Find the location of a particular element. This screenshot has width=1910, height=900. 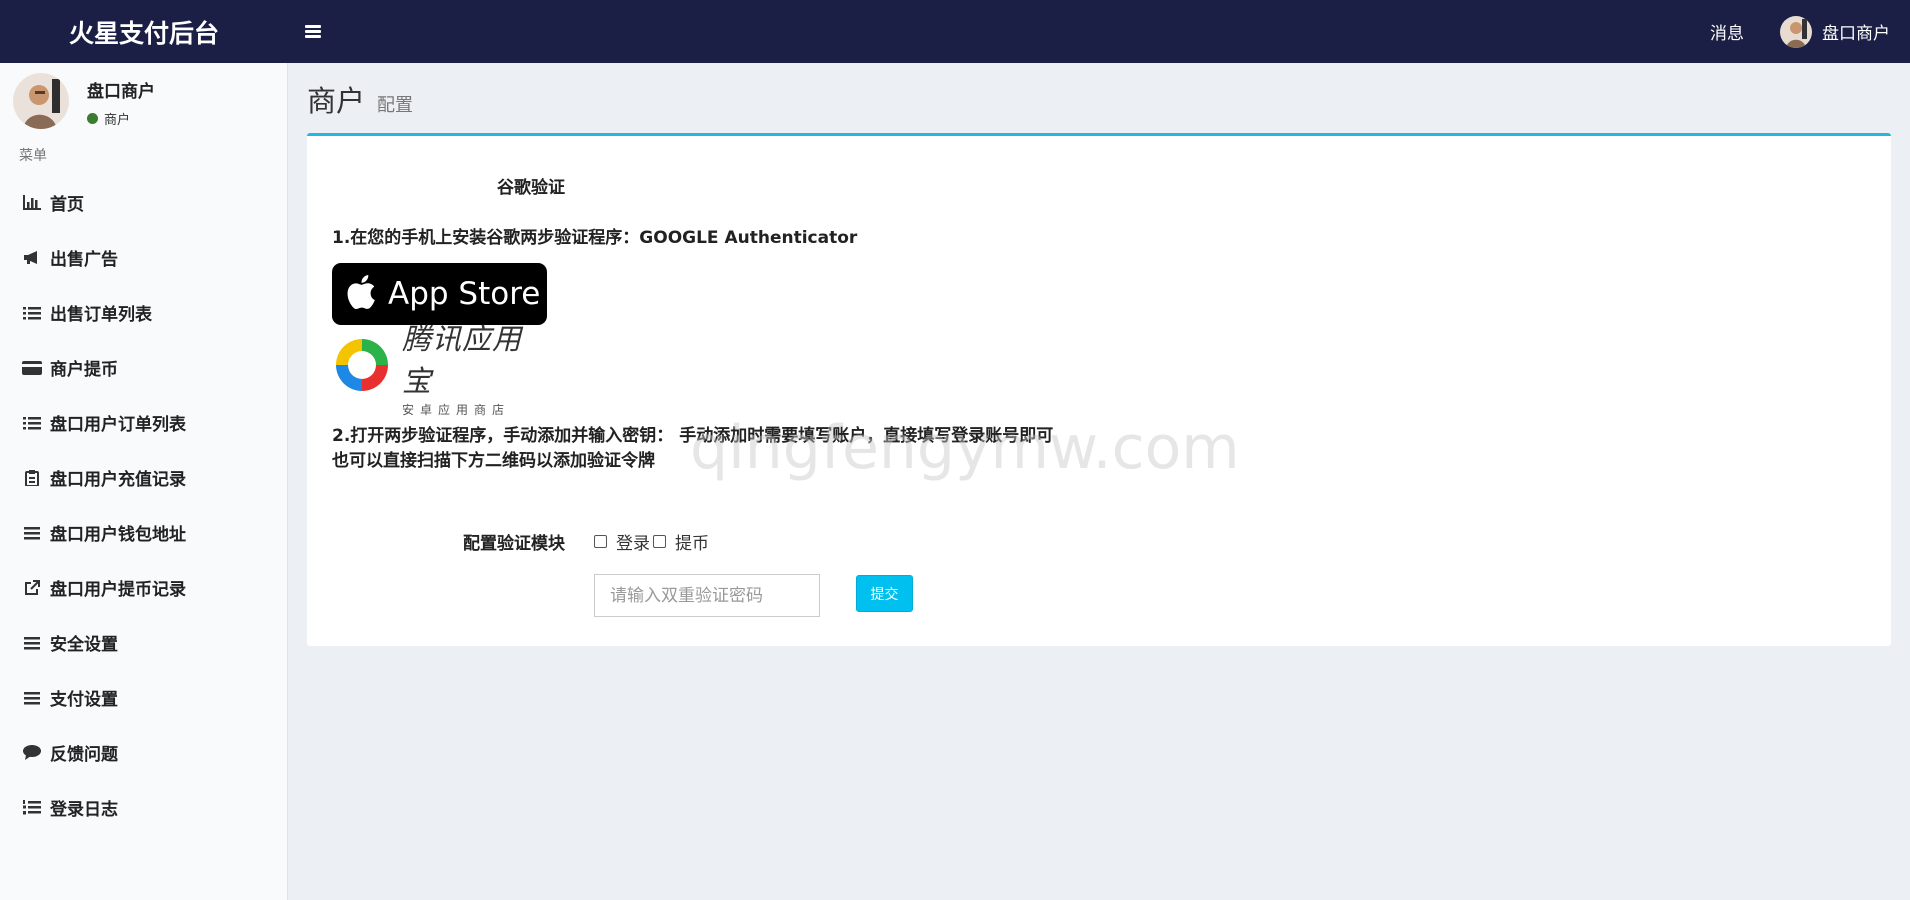

user-status: 商户 is located at coordinates (121, 118).